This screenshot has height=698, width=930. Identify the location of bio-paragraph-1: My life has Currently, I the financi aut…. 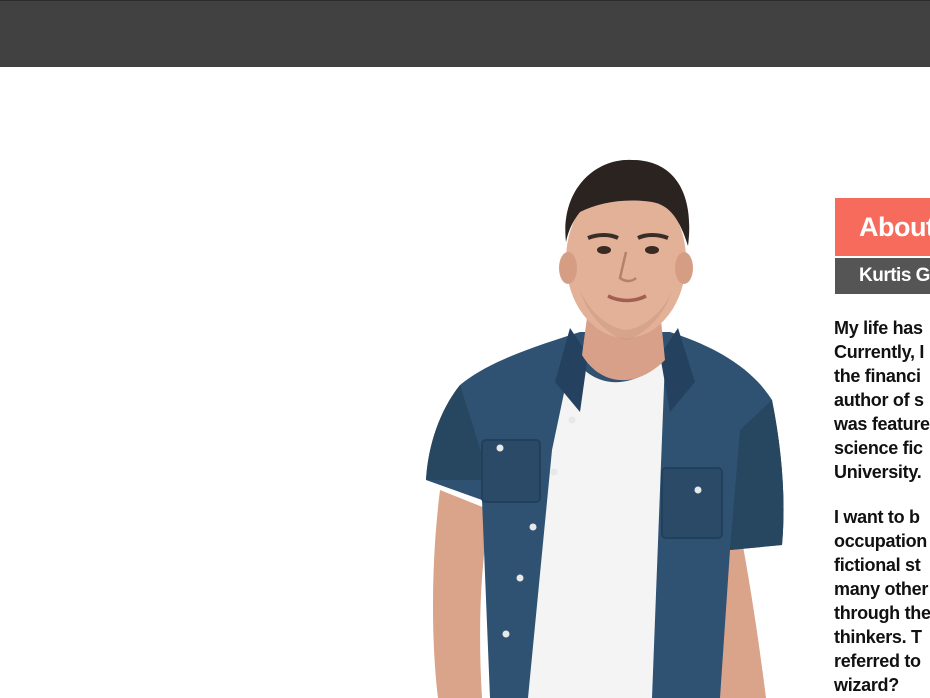
(882, 400).